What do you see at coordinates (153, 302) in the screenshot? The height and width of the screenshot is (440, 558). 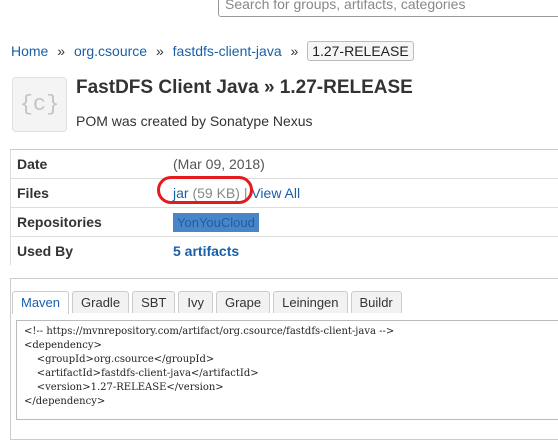 I see `tab-sbt: SBT` at bounding box center [153, 302].